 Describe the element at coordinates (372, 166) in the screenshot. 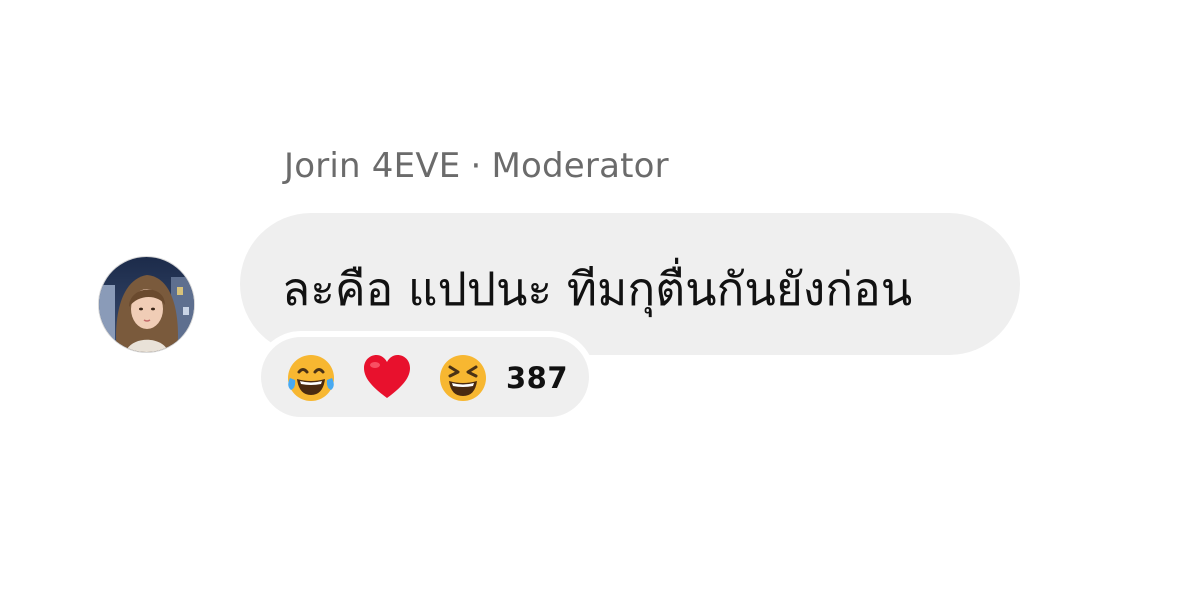

I see `author-name: Jorin 4EVE` at that location.